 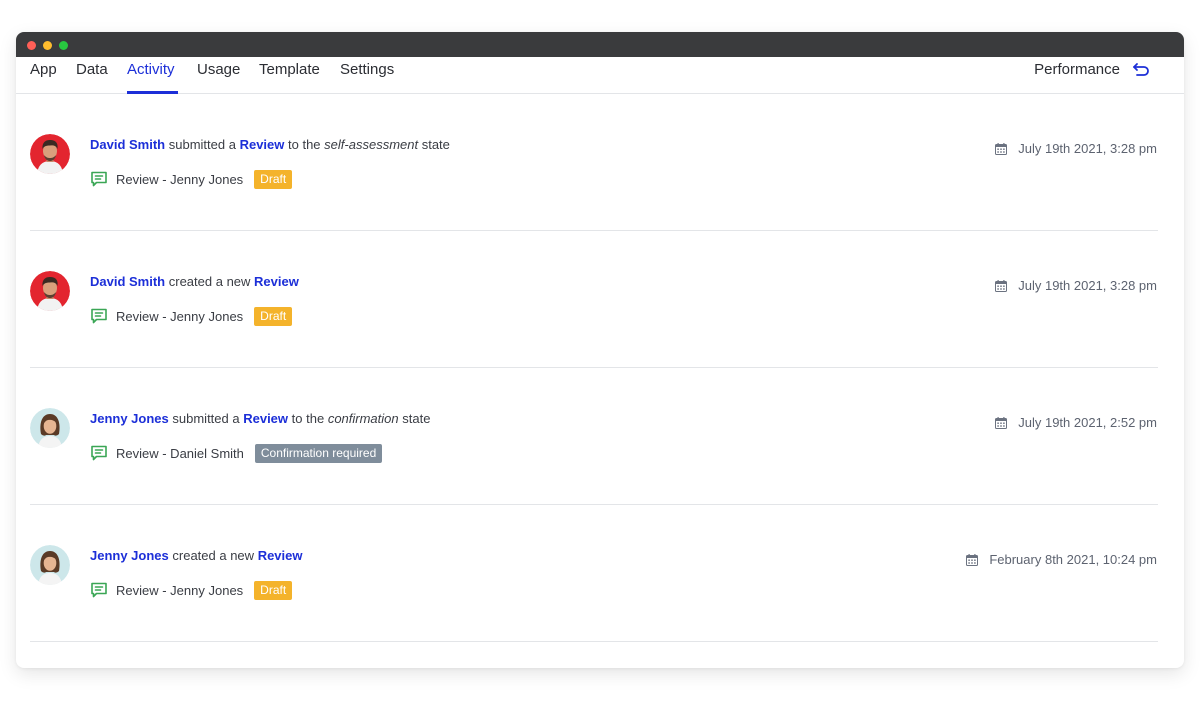 I want to click on title-bar, so click(x=600, y=44).